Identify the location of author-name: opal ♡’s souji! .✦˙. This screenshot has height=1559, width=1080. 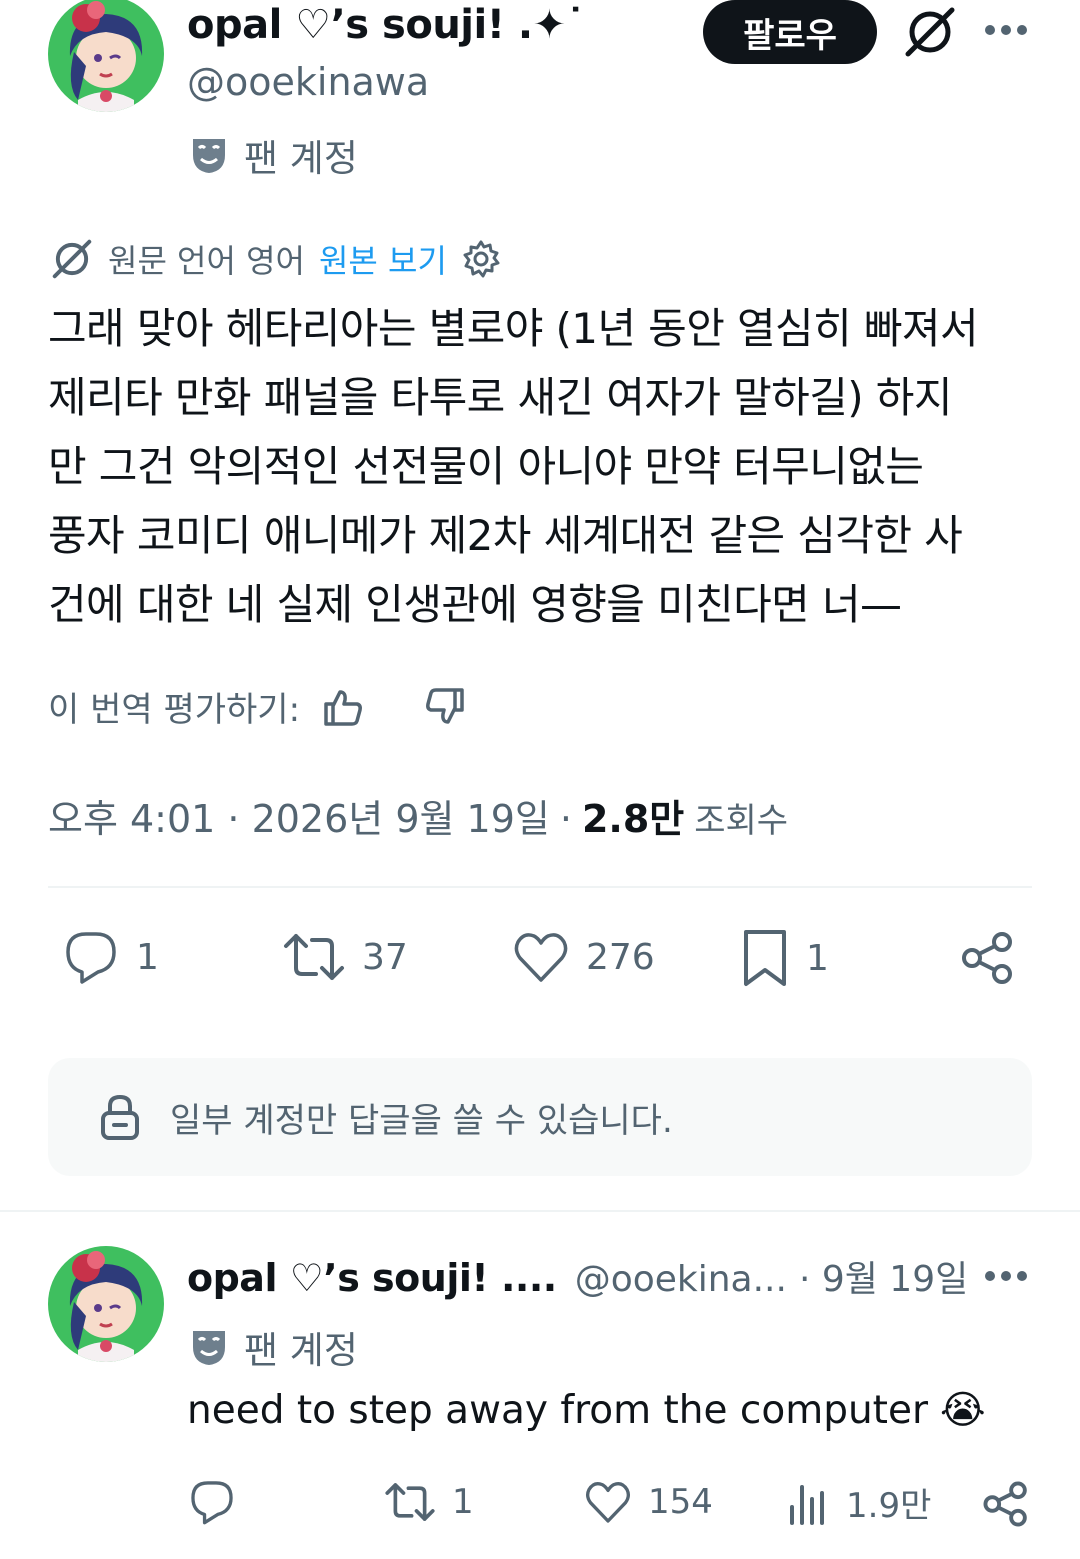
(386, 25).